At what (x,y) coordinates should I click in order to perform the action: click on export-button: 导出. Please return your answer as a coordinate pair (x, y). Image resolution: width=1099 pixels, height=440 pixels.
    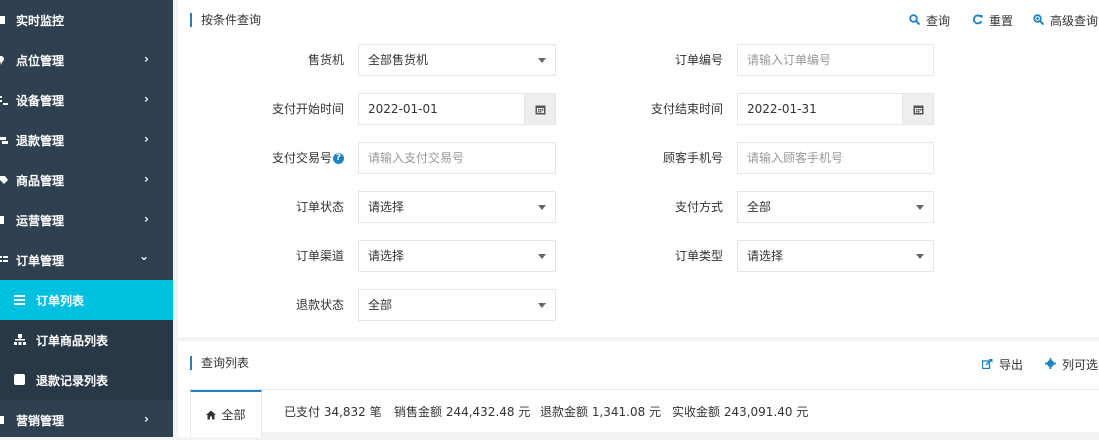
    Looking at the image, I should click on (1002, 364).